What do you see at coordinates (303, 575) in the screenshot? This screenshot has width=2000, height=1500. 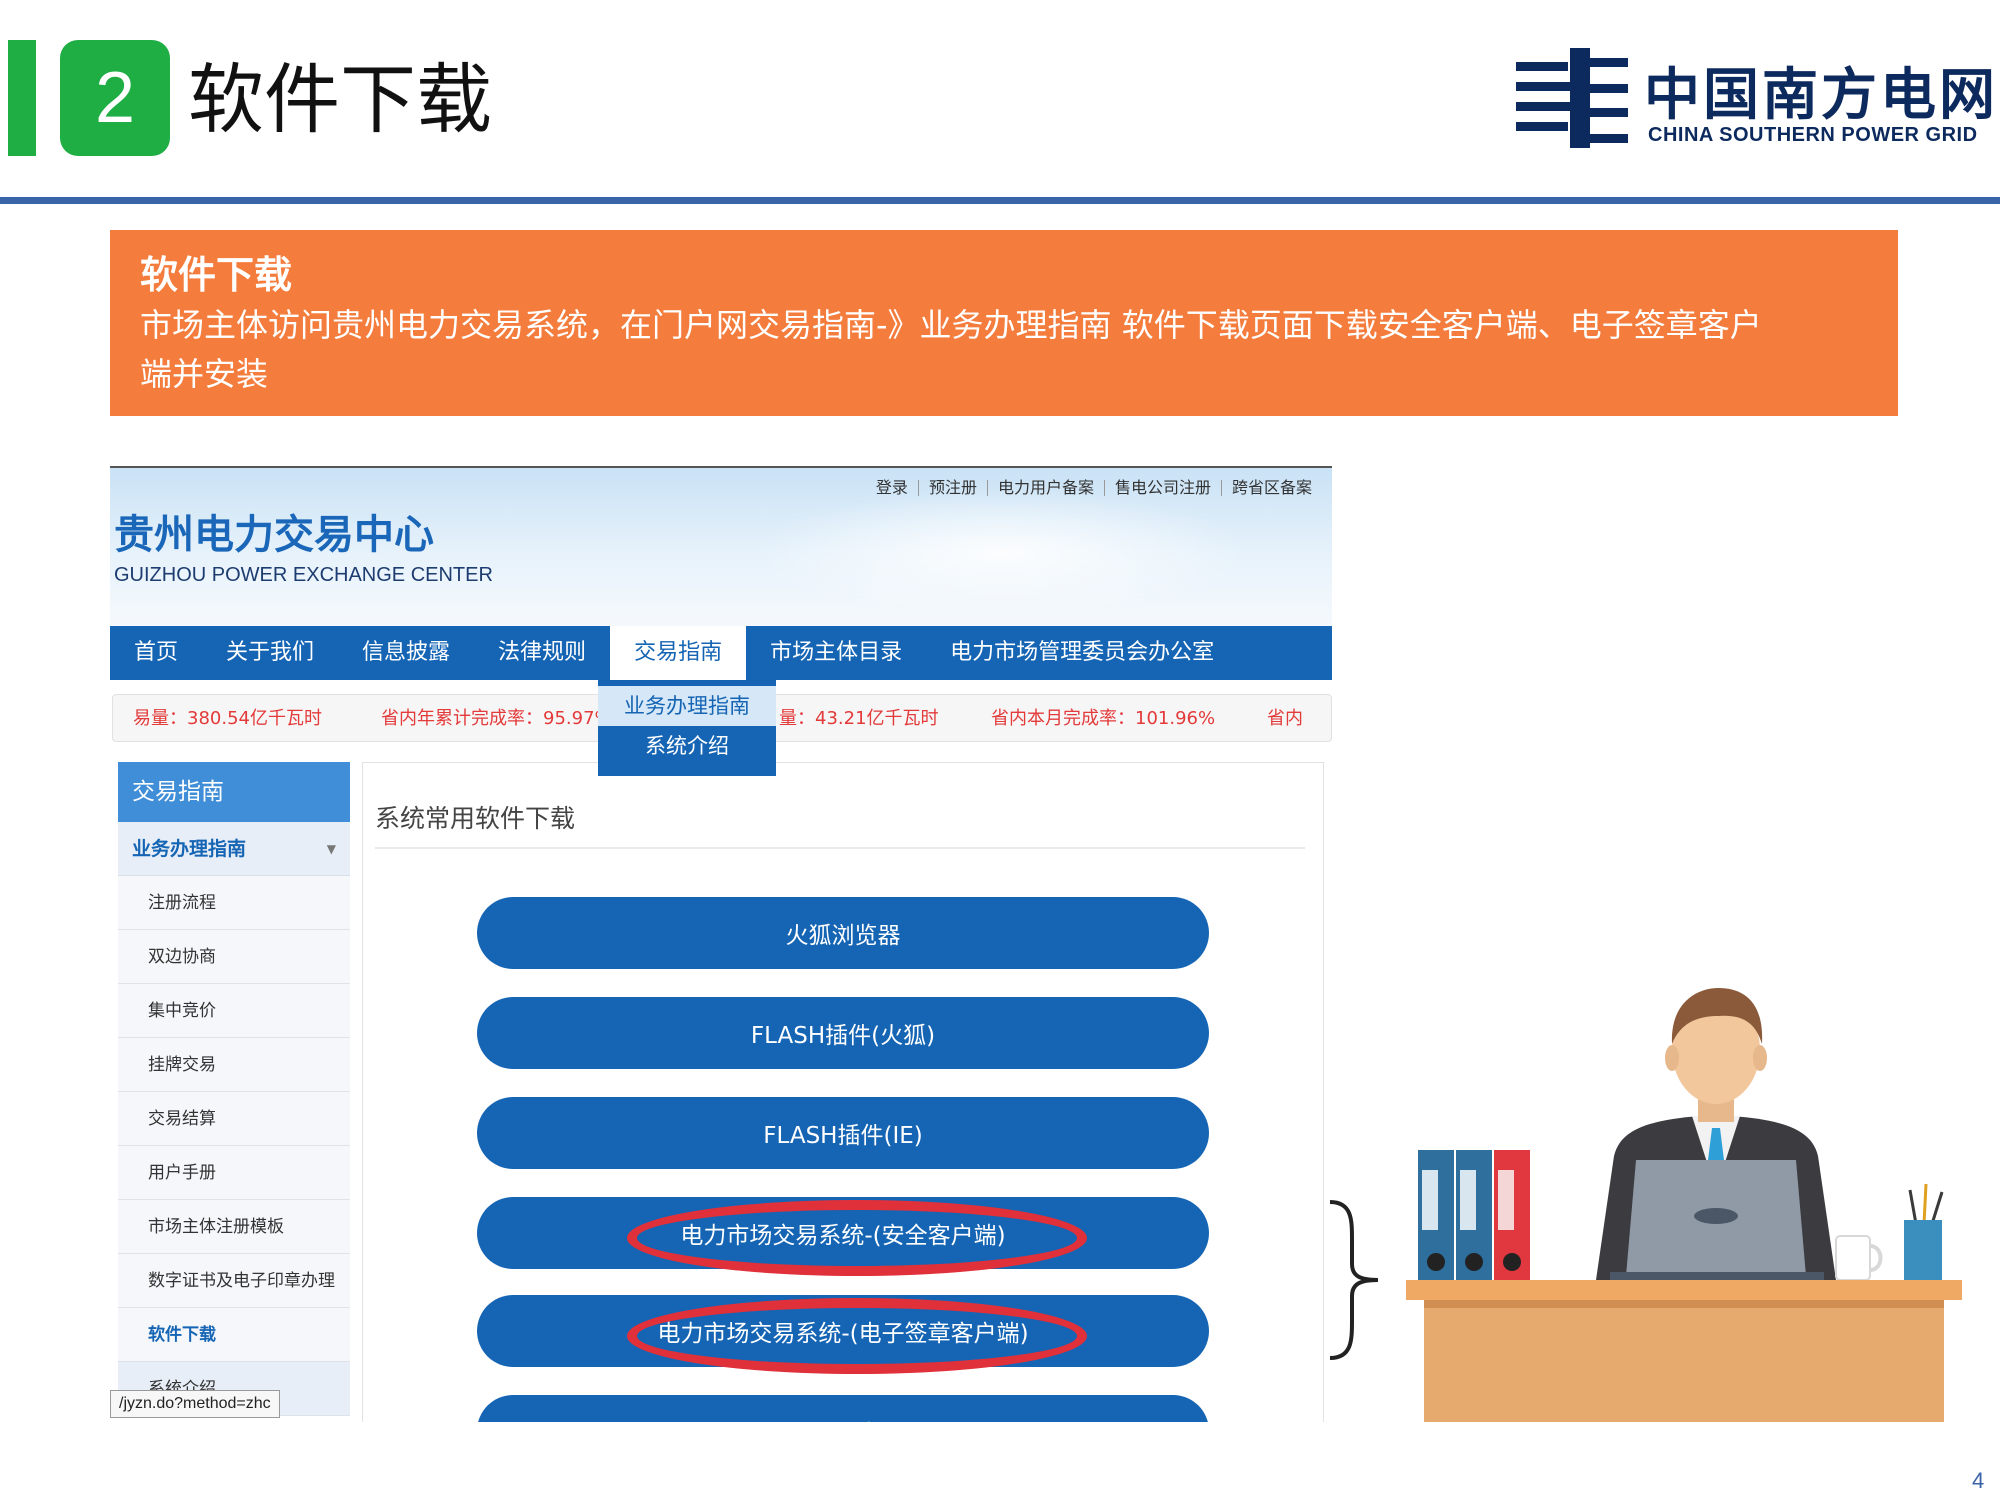 I see `site-name-en: GUIZHOU POWER EXCHANGE CENTER` at bounding box center [303, 575].